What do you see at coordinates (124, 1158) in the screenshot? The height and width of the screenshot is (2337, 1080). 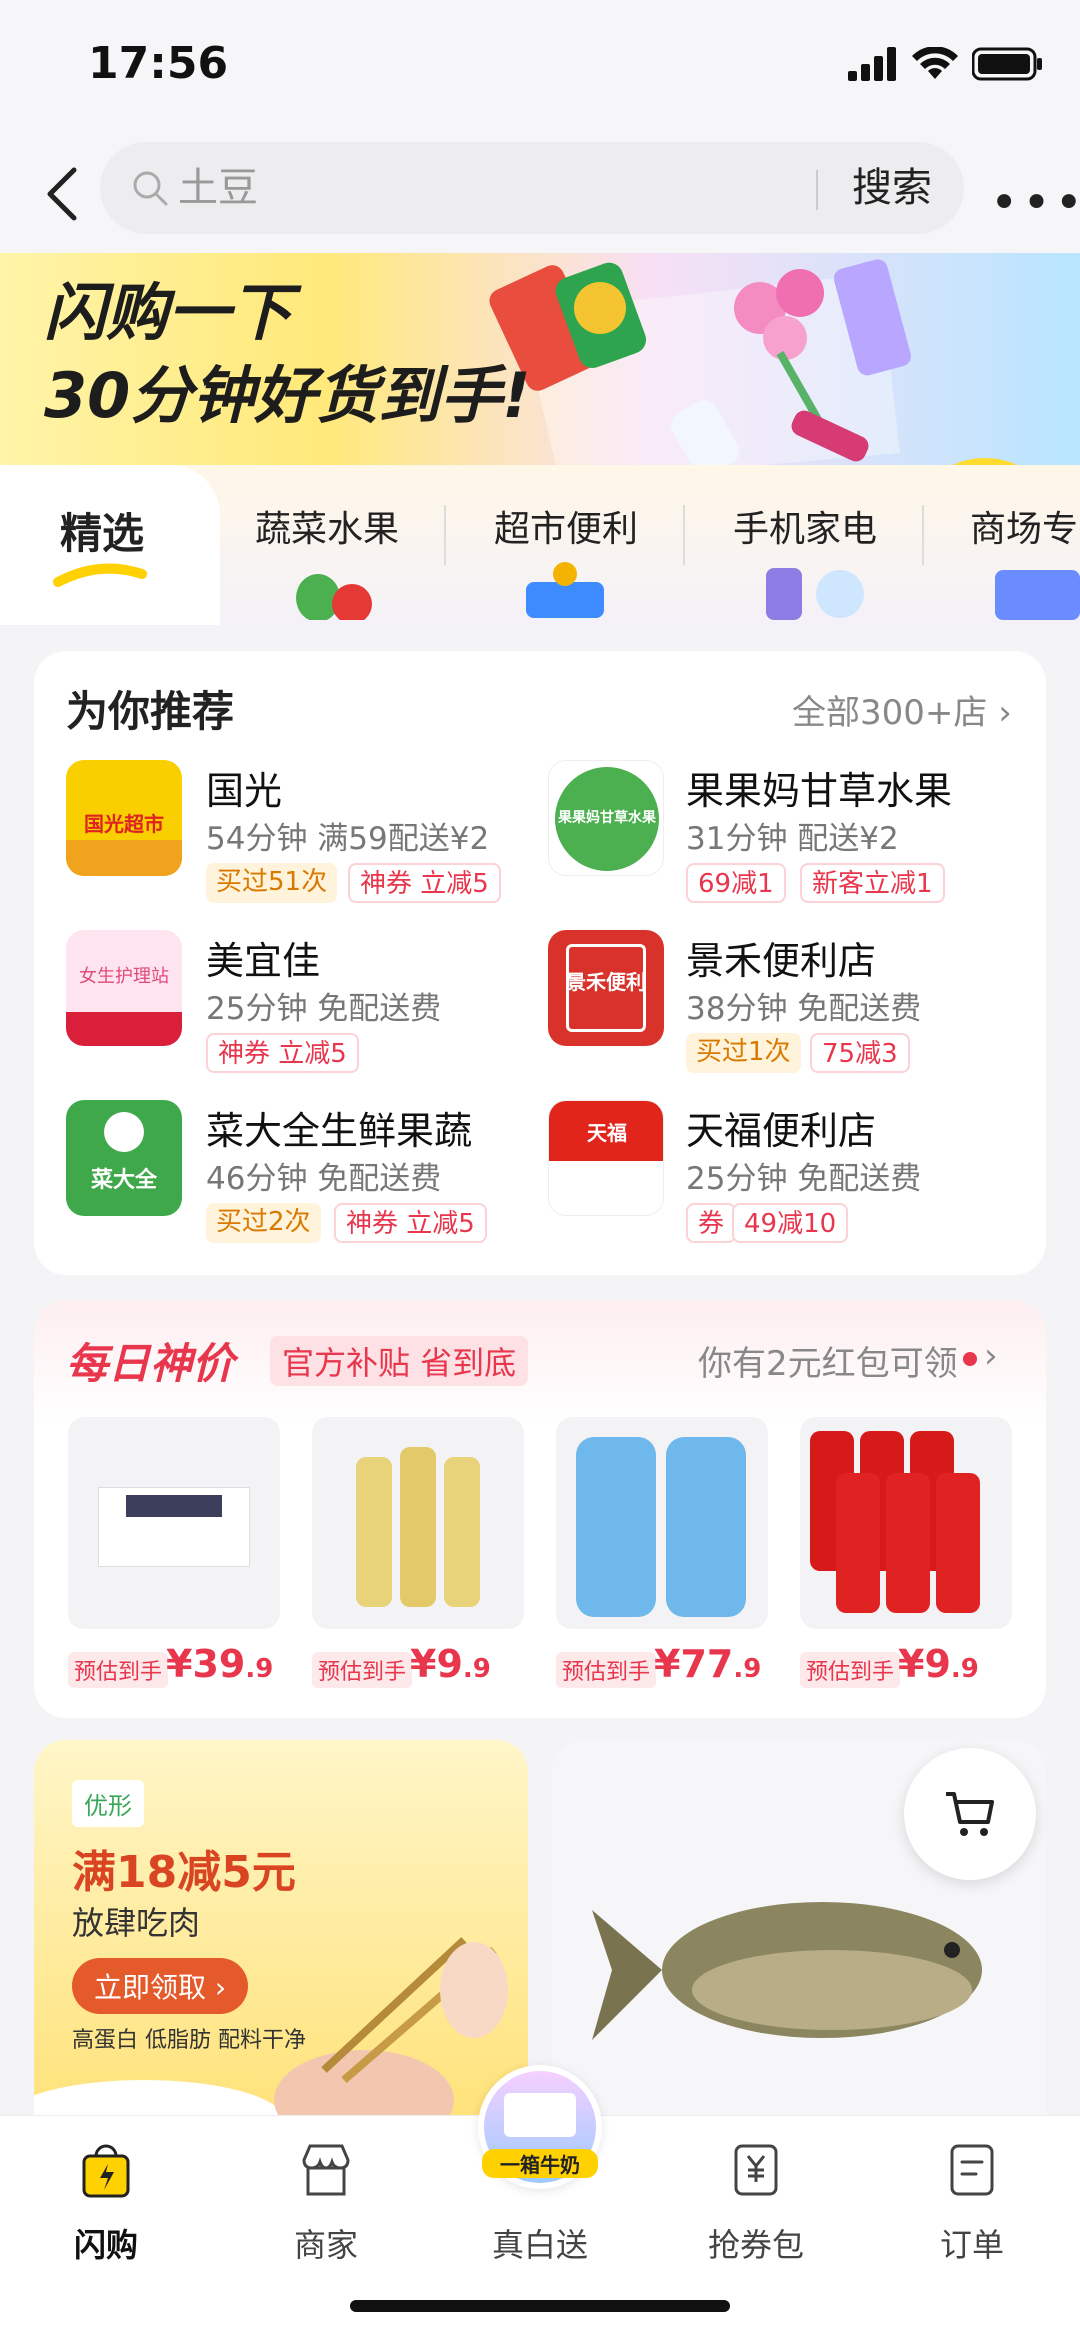 I see `shop-logo: 菜大全` at bounding box center [124, 1158].